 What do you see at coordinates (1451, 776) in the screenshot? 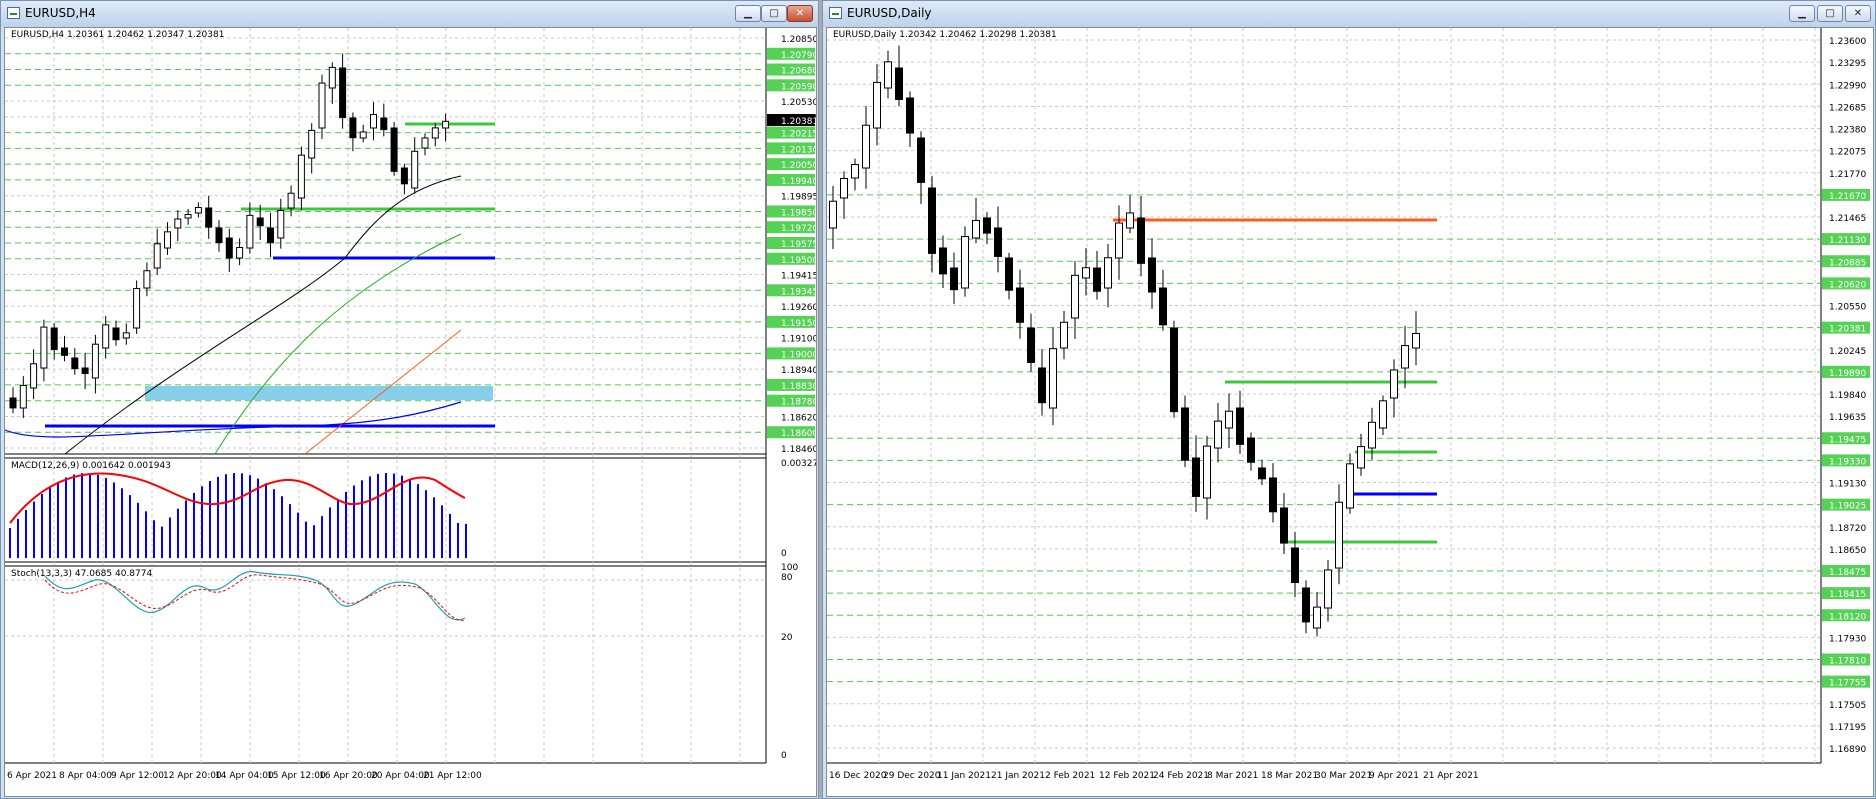
I see `date-label: 21 Apr 2021` at bounding box center [1451, 776].